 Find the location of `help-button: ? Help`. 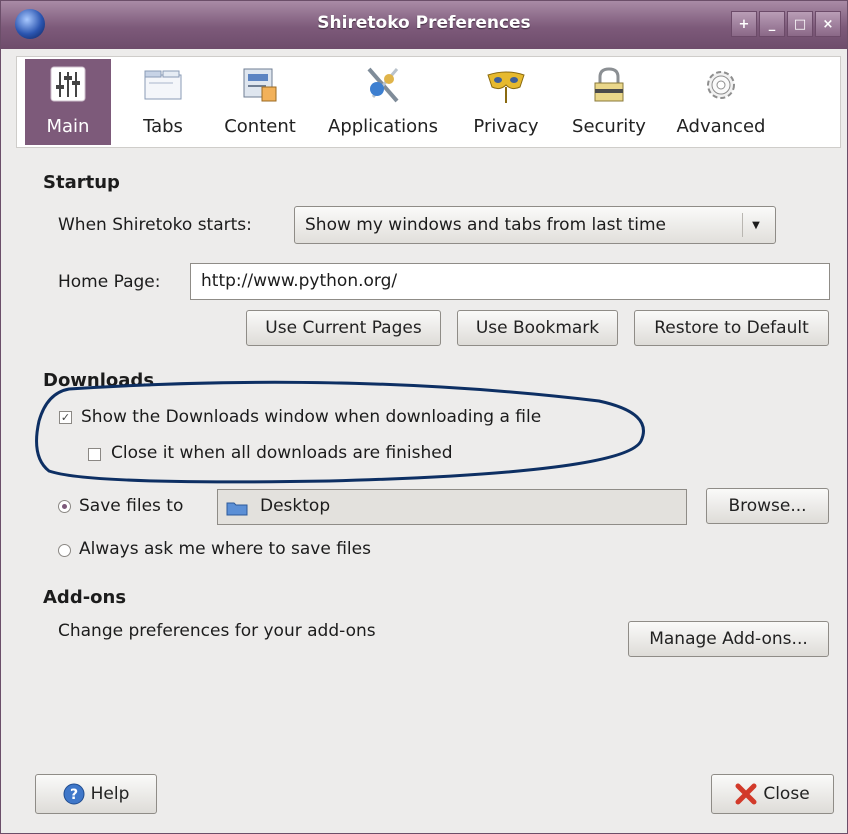

help-button: ? Help is located at coordinates (96, 794).